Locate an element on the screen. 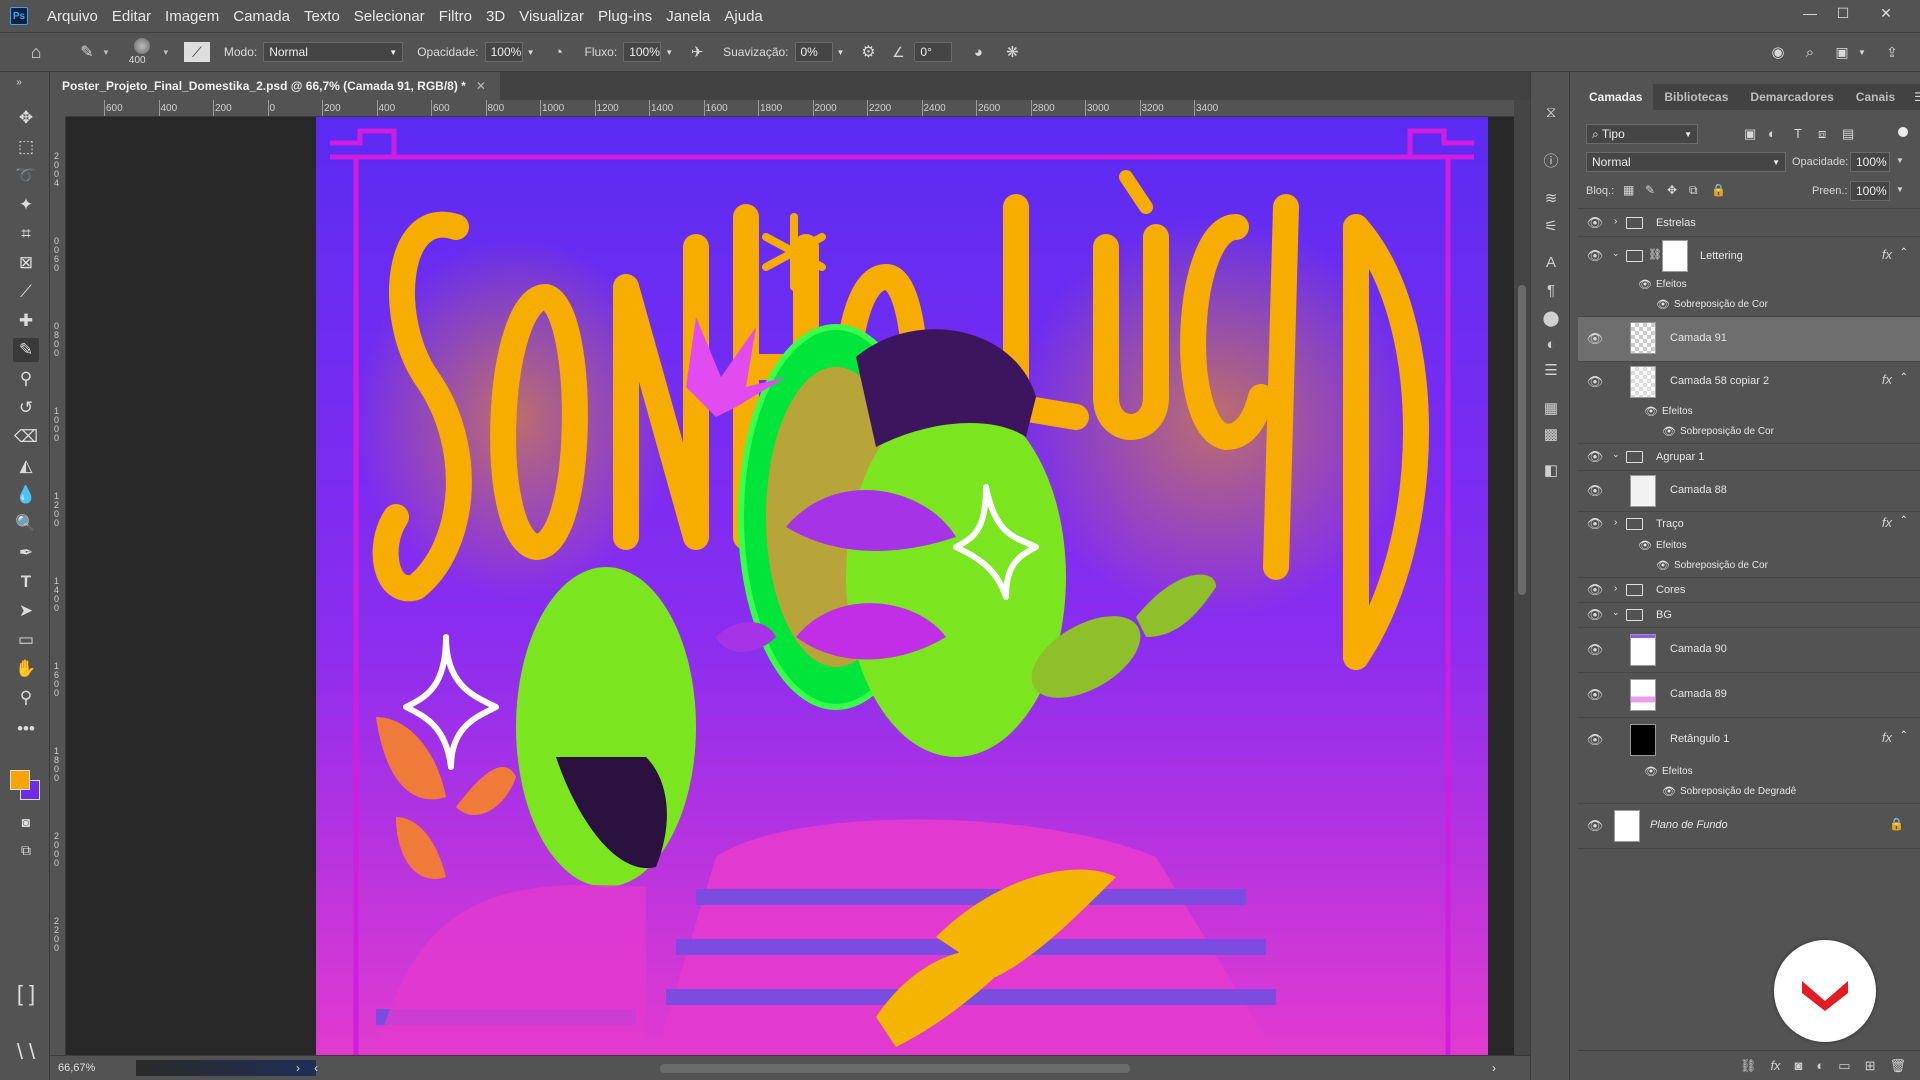  smoothing-input: 0% is located at coordinates (813, 52).